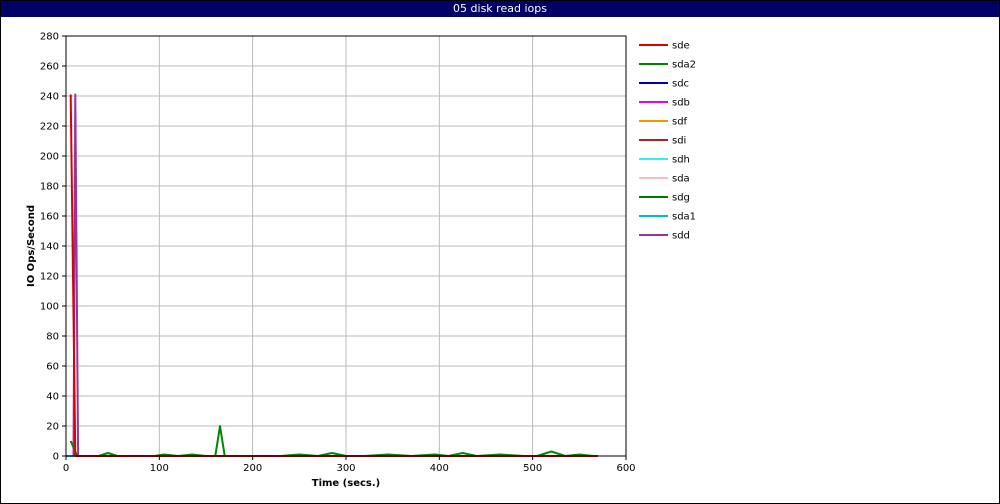 This screenshot has width=1000, height=504. I want to click on y-tick-label: 0, so click(56, 457).